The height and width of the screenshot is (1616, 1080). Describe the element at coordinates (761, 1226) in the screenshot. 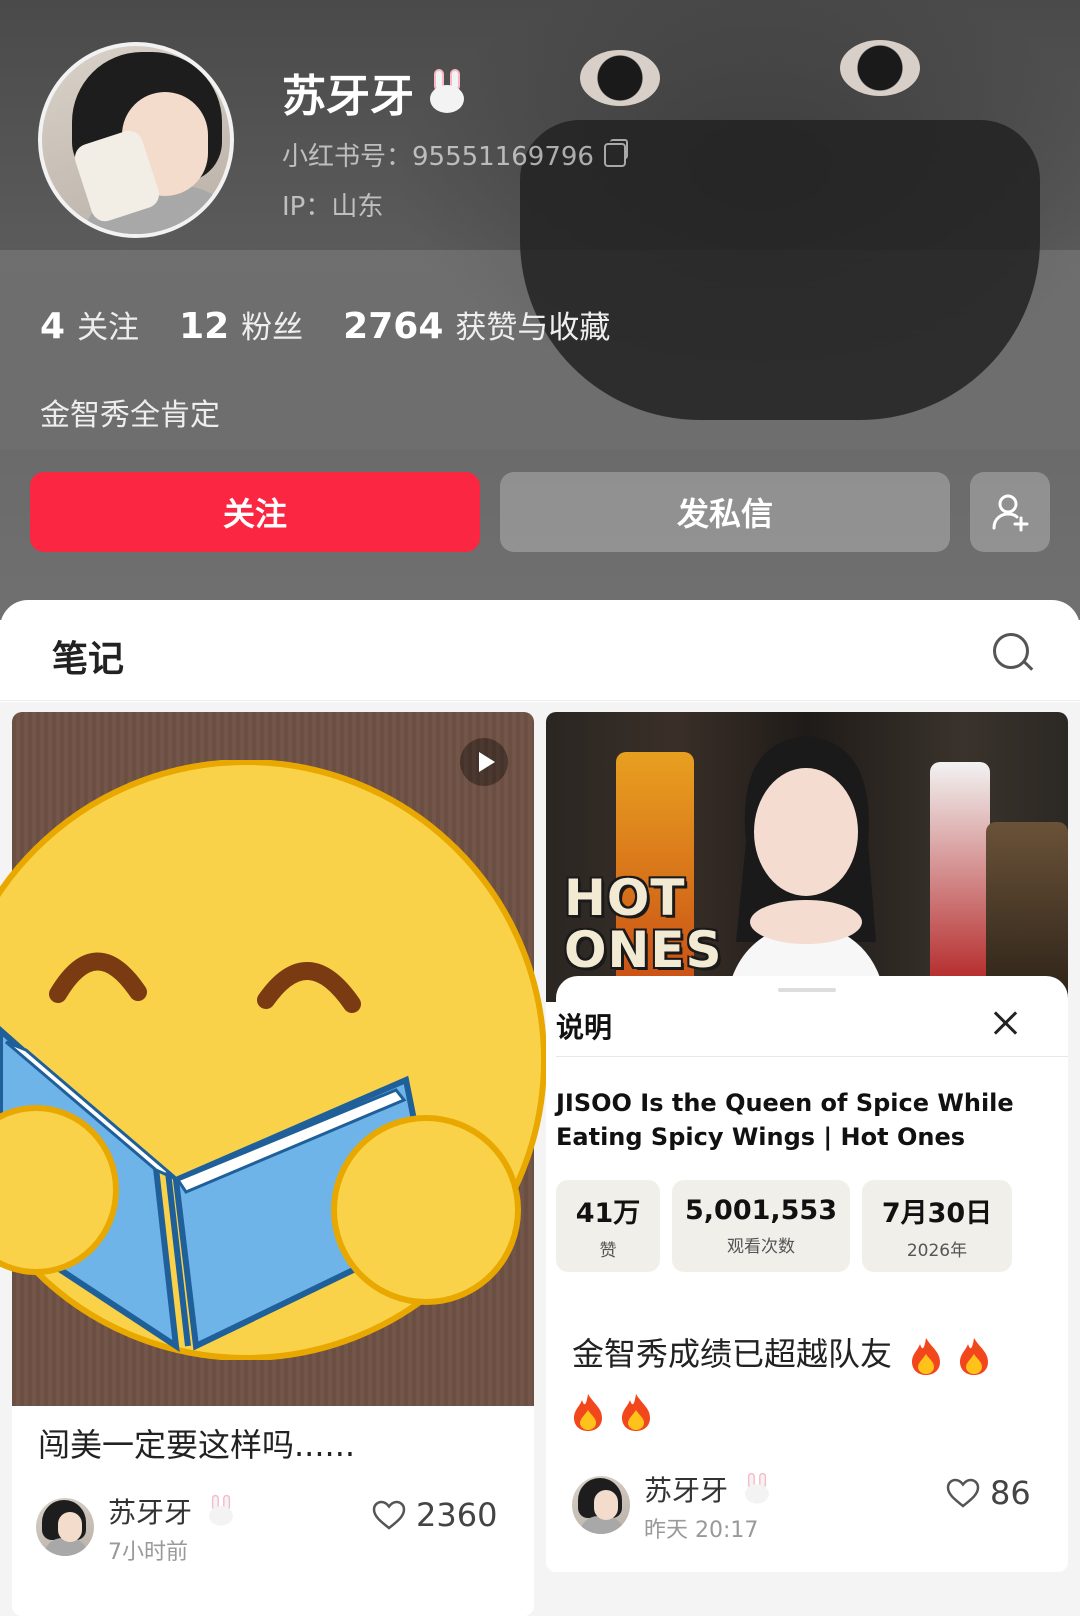

I see `stat-chip-views: 5,001,553 观看次数` at that location.